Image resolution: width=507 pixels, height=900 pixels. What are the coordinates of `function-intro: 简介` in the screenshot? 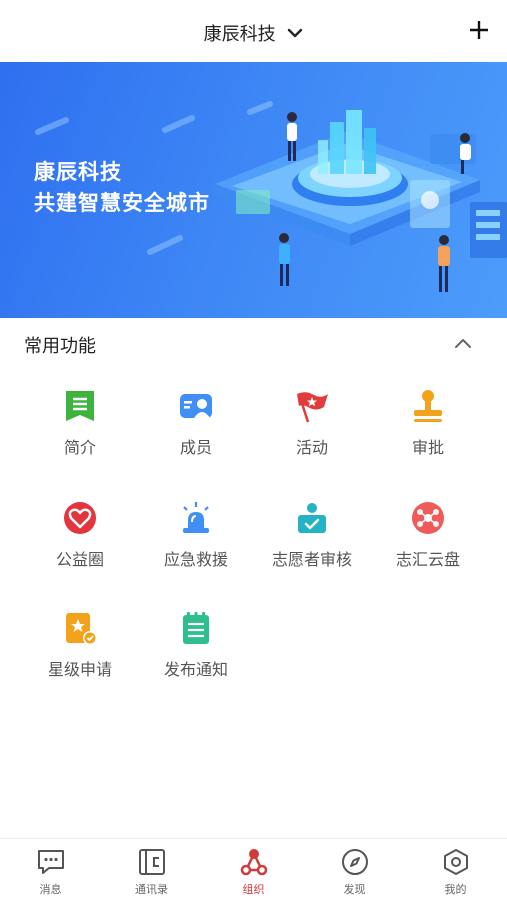 It's located at (80, 430).